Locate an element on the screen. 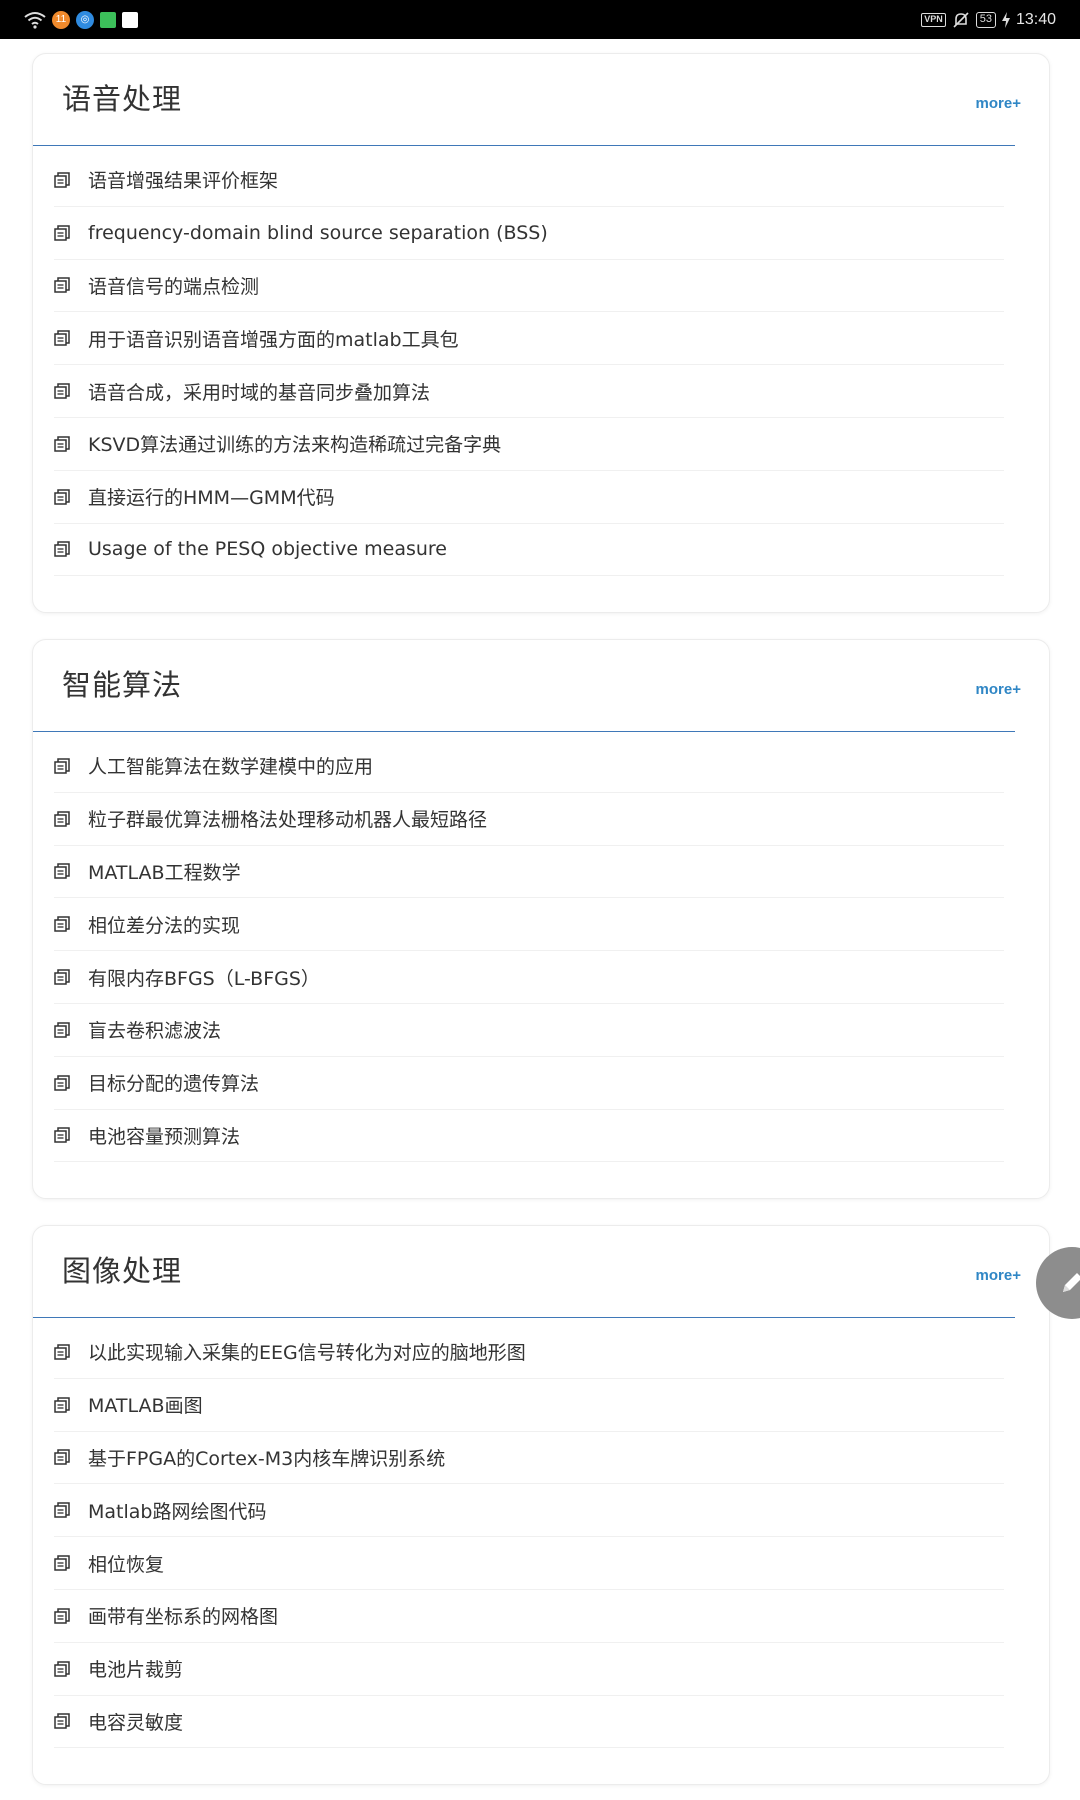 The image size is (1080, 1800). list-item: 有限内存BFGS（L-BFGS） is located at coordinates (529, 977).